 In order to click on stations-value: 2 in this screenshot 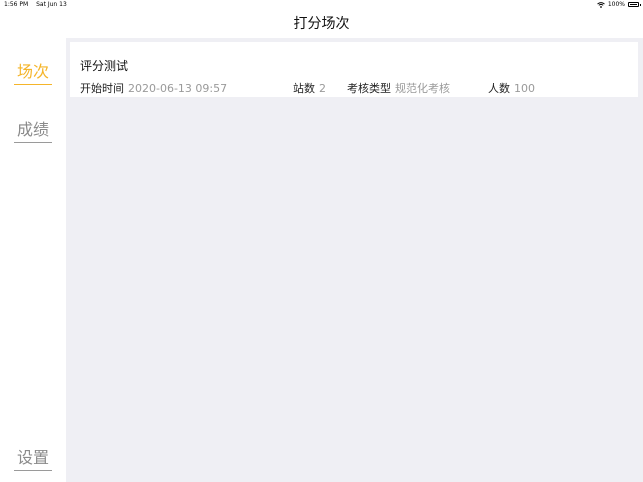, I will do `click(322, 88)`.